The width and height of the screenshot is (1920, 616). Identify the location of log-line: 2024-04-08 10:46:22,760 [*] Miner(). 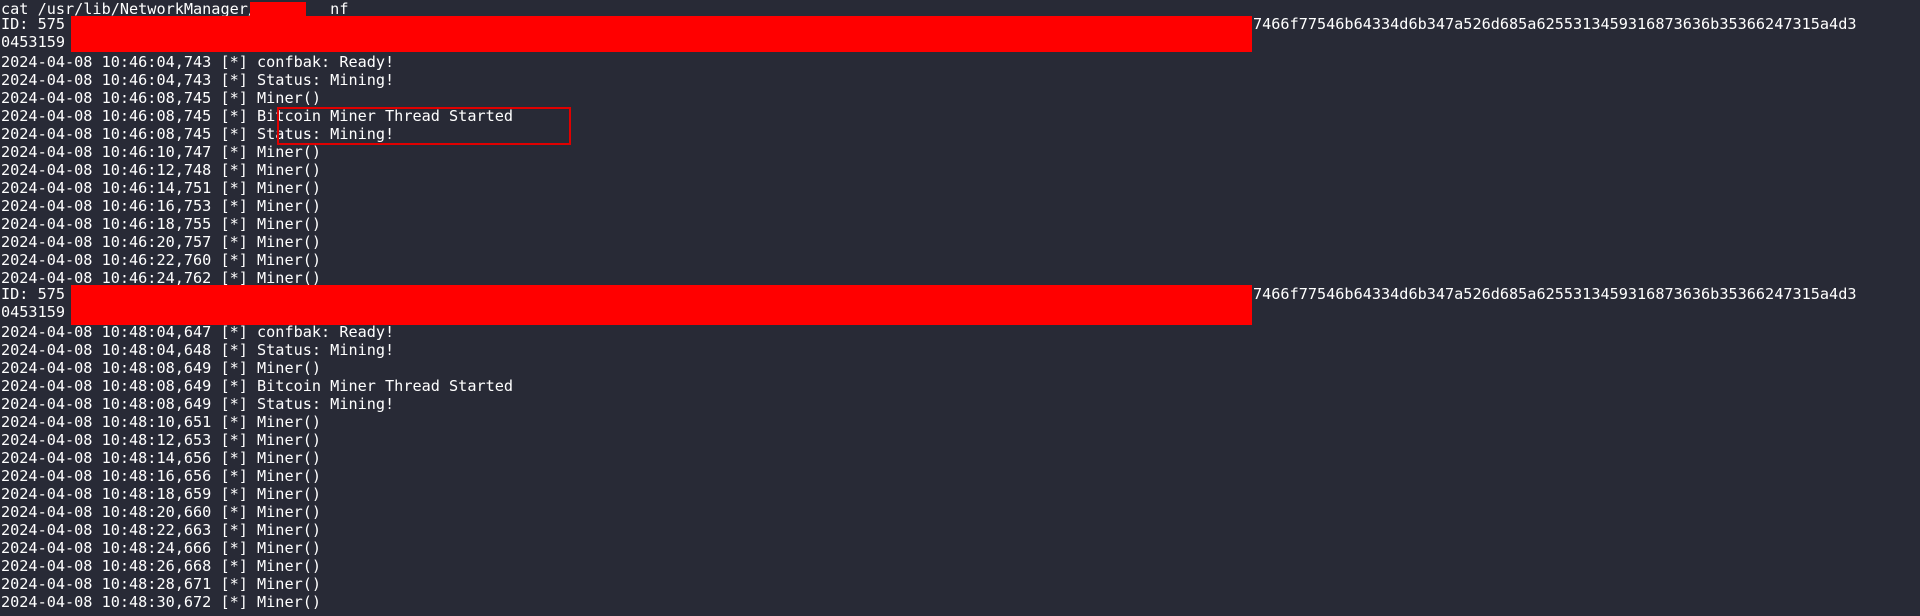
(161, 260).